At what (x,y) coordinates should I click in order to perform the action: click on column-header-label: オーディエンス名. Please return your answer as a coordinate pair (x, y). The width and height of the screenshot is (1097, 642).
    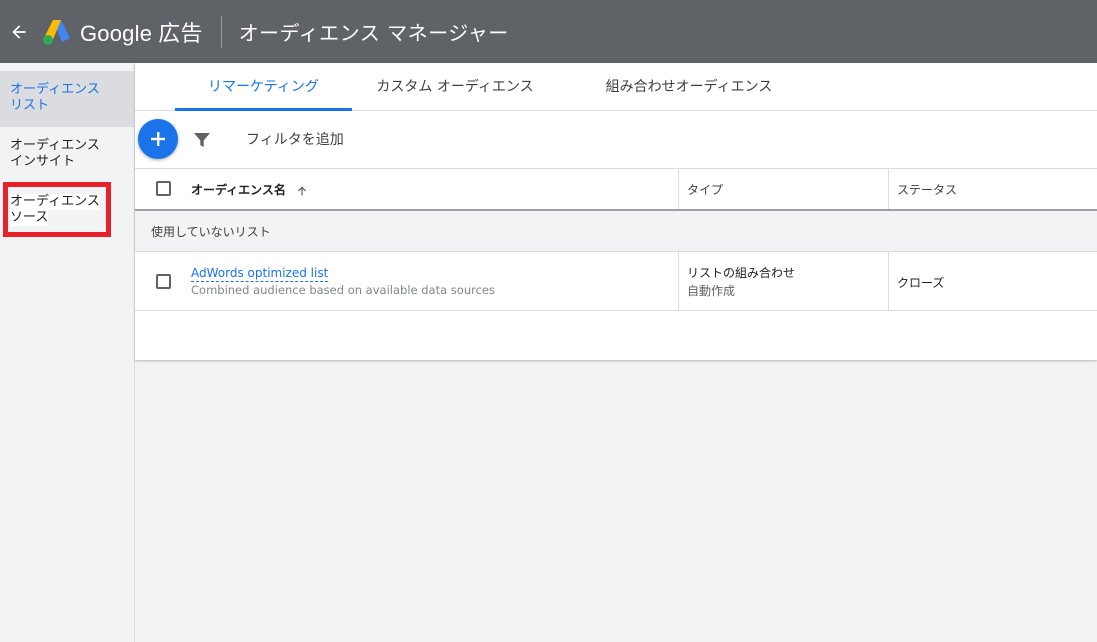
    Looking at the image, I should click on (238, 190).